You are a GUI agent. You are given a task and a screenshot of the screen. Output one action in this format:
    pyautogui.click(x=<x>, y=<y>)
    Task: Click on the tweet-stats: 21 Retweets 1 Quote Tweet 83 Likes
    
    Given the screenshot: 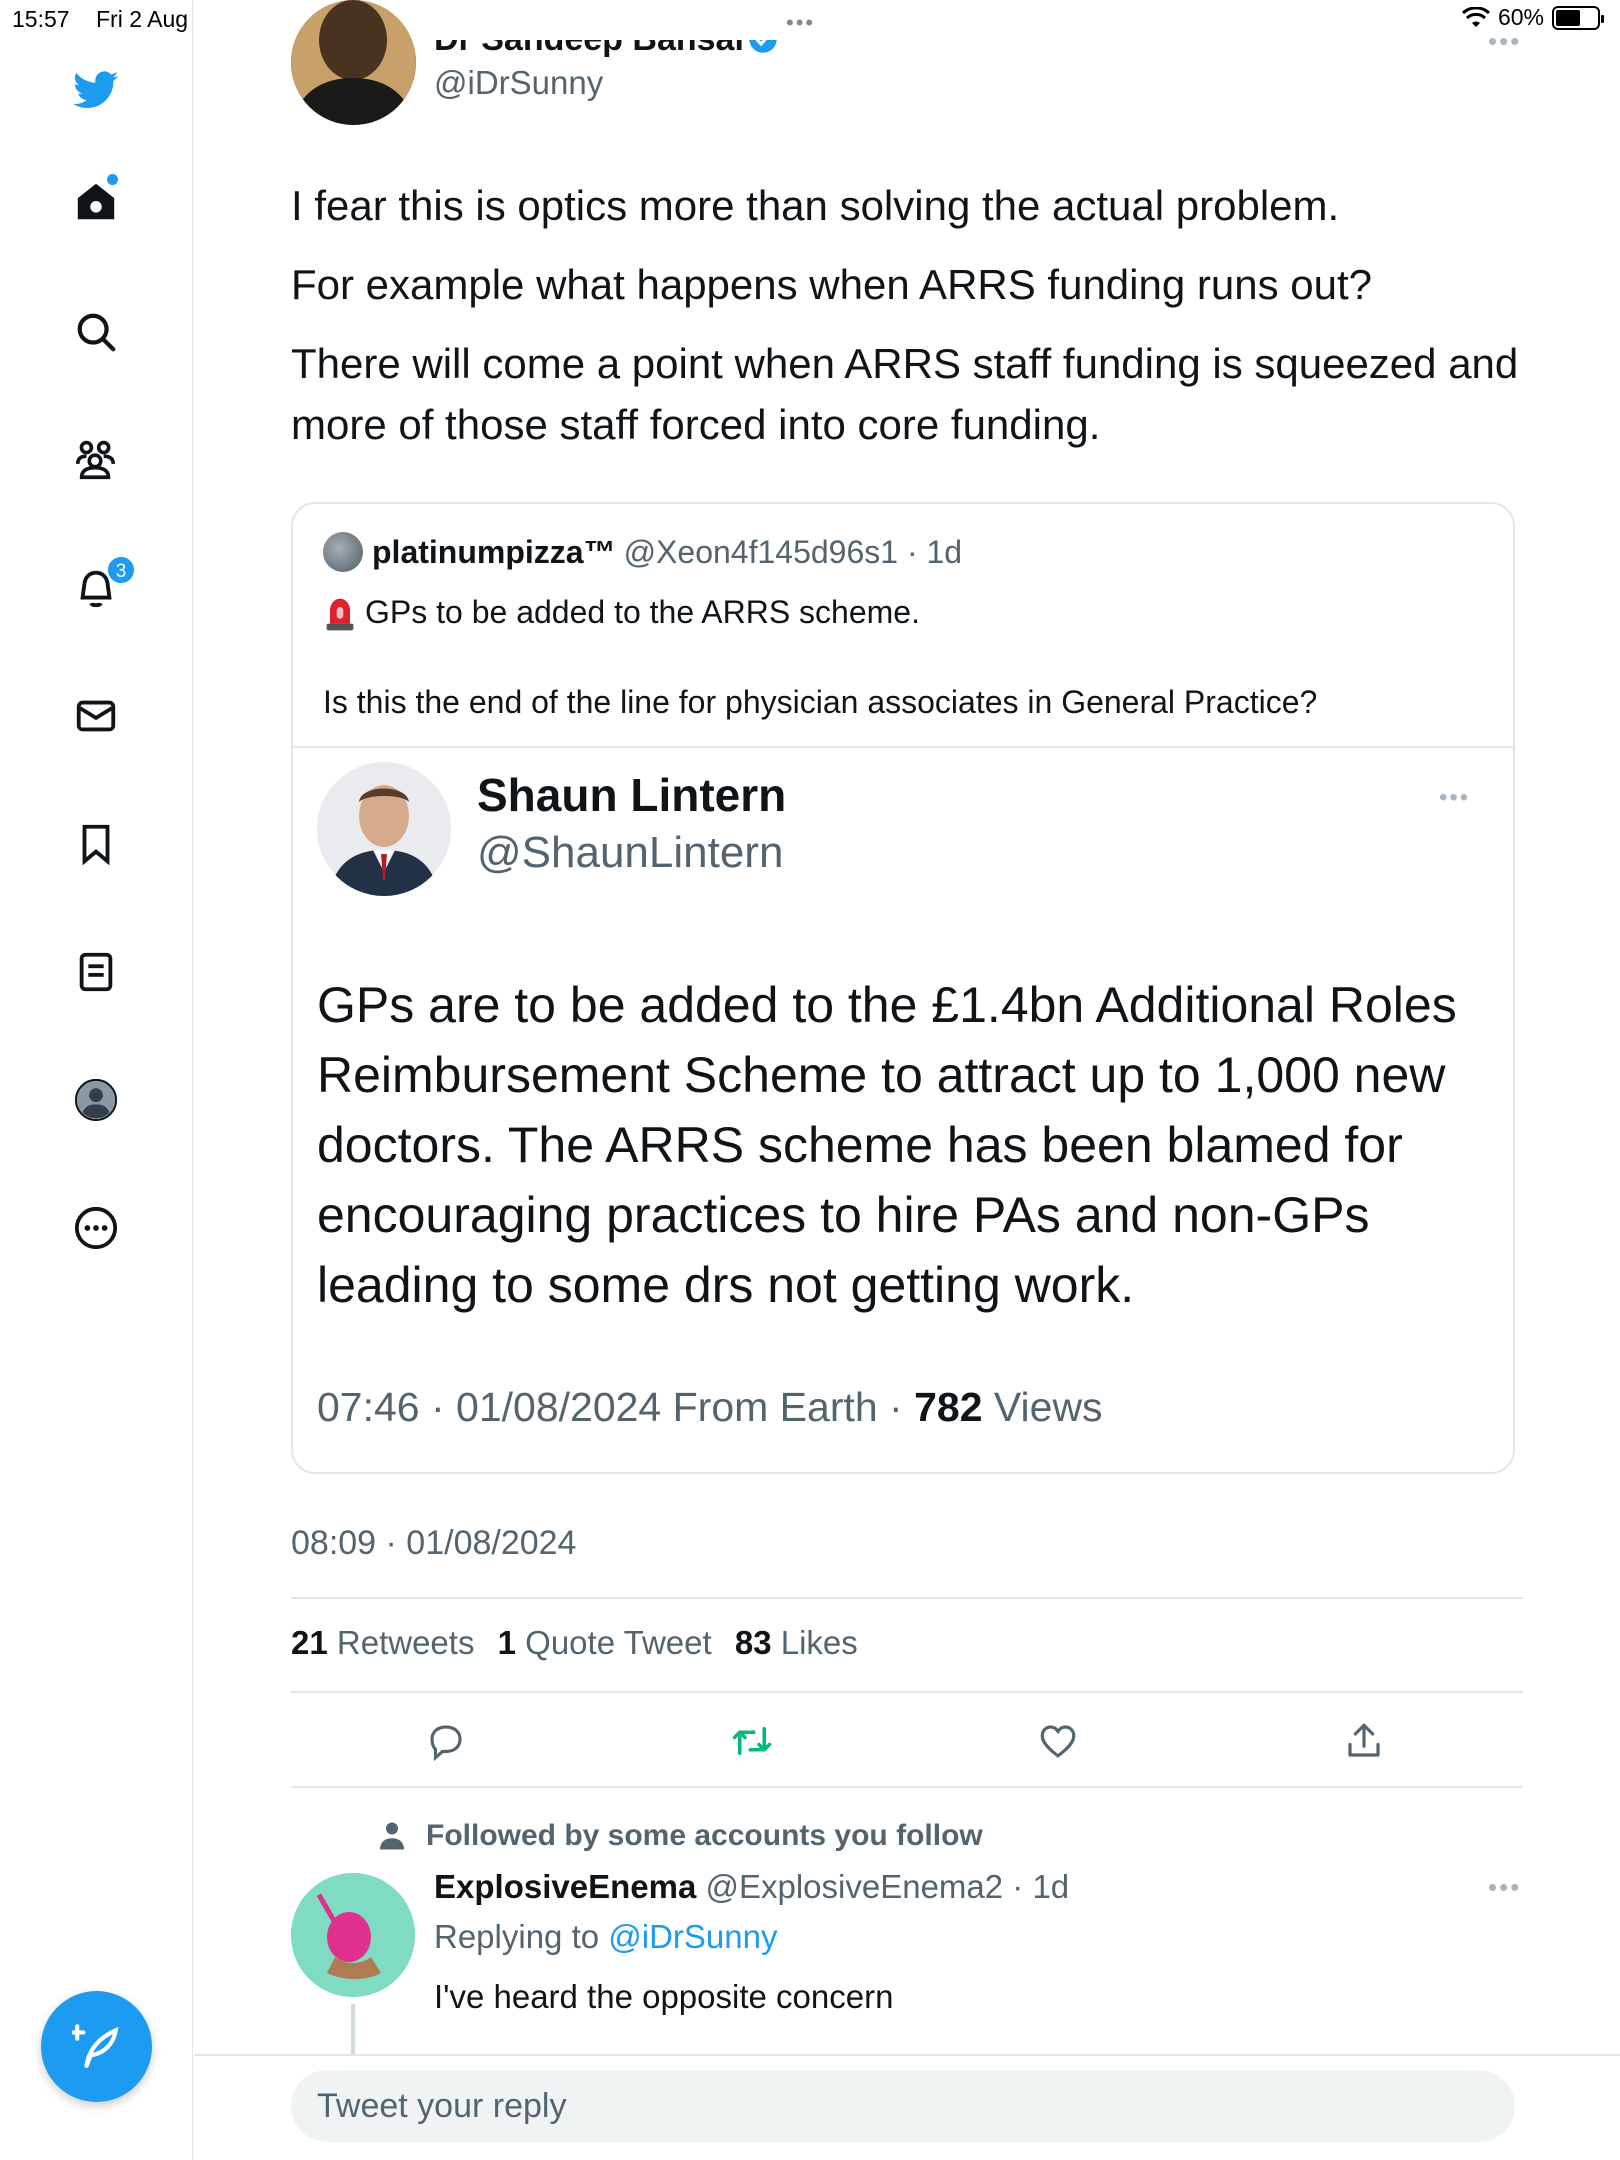 What is the action you would take?
    pyautogui.click(x=574, y=1643)
    